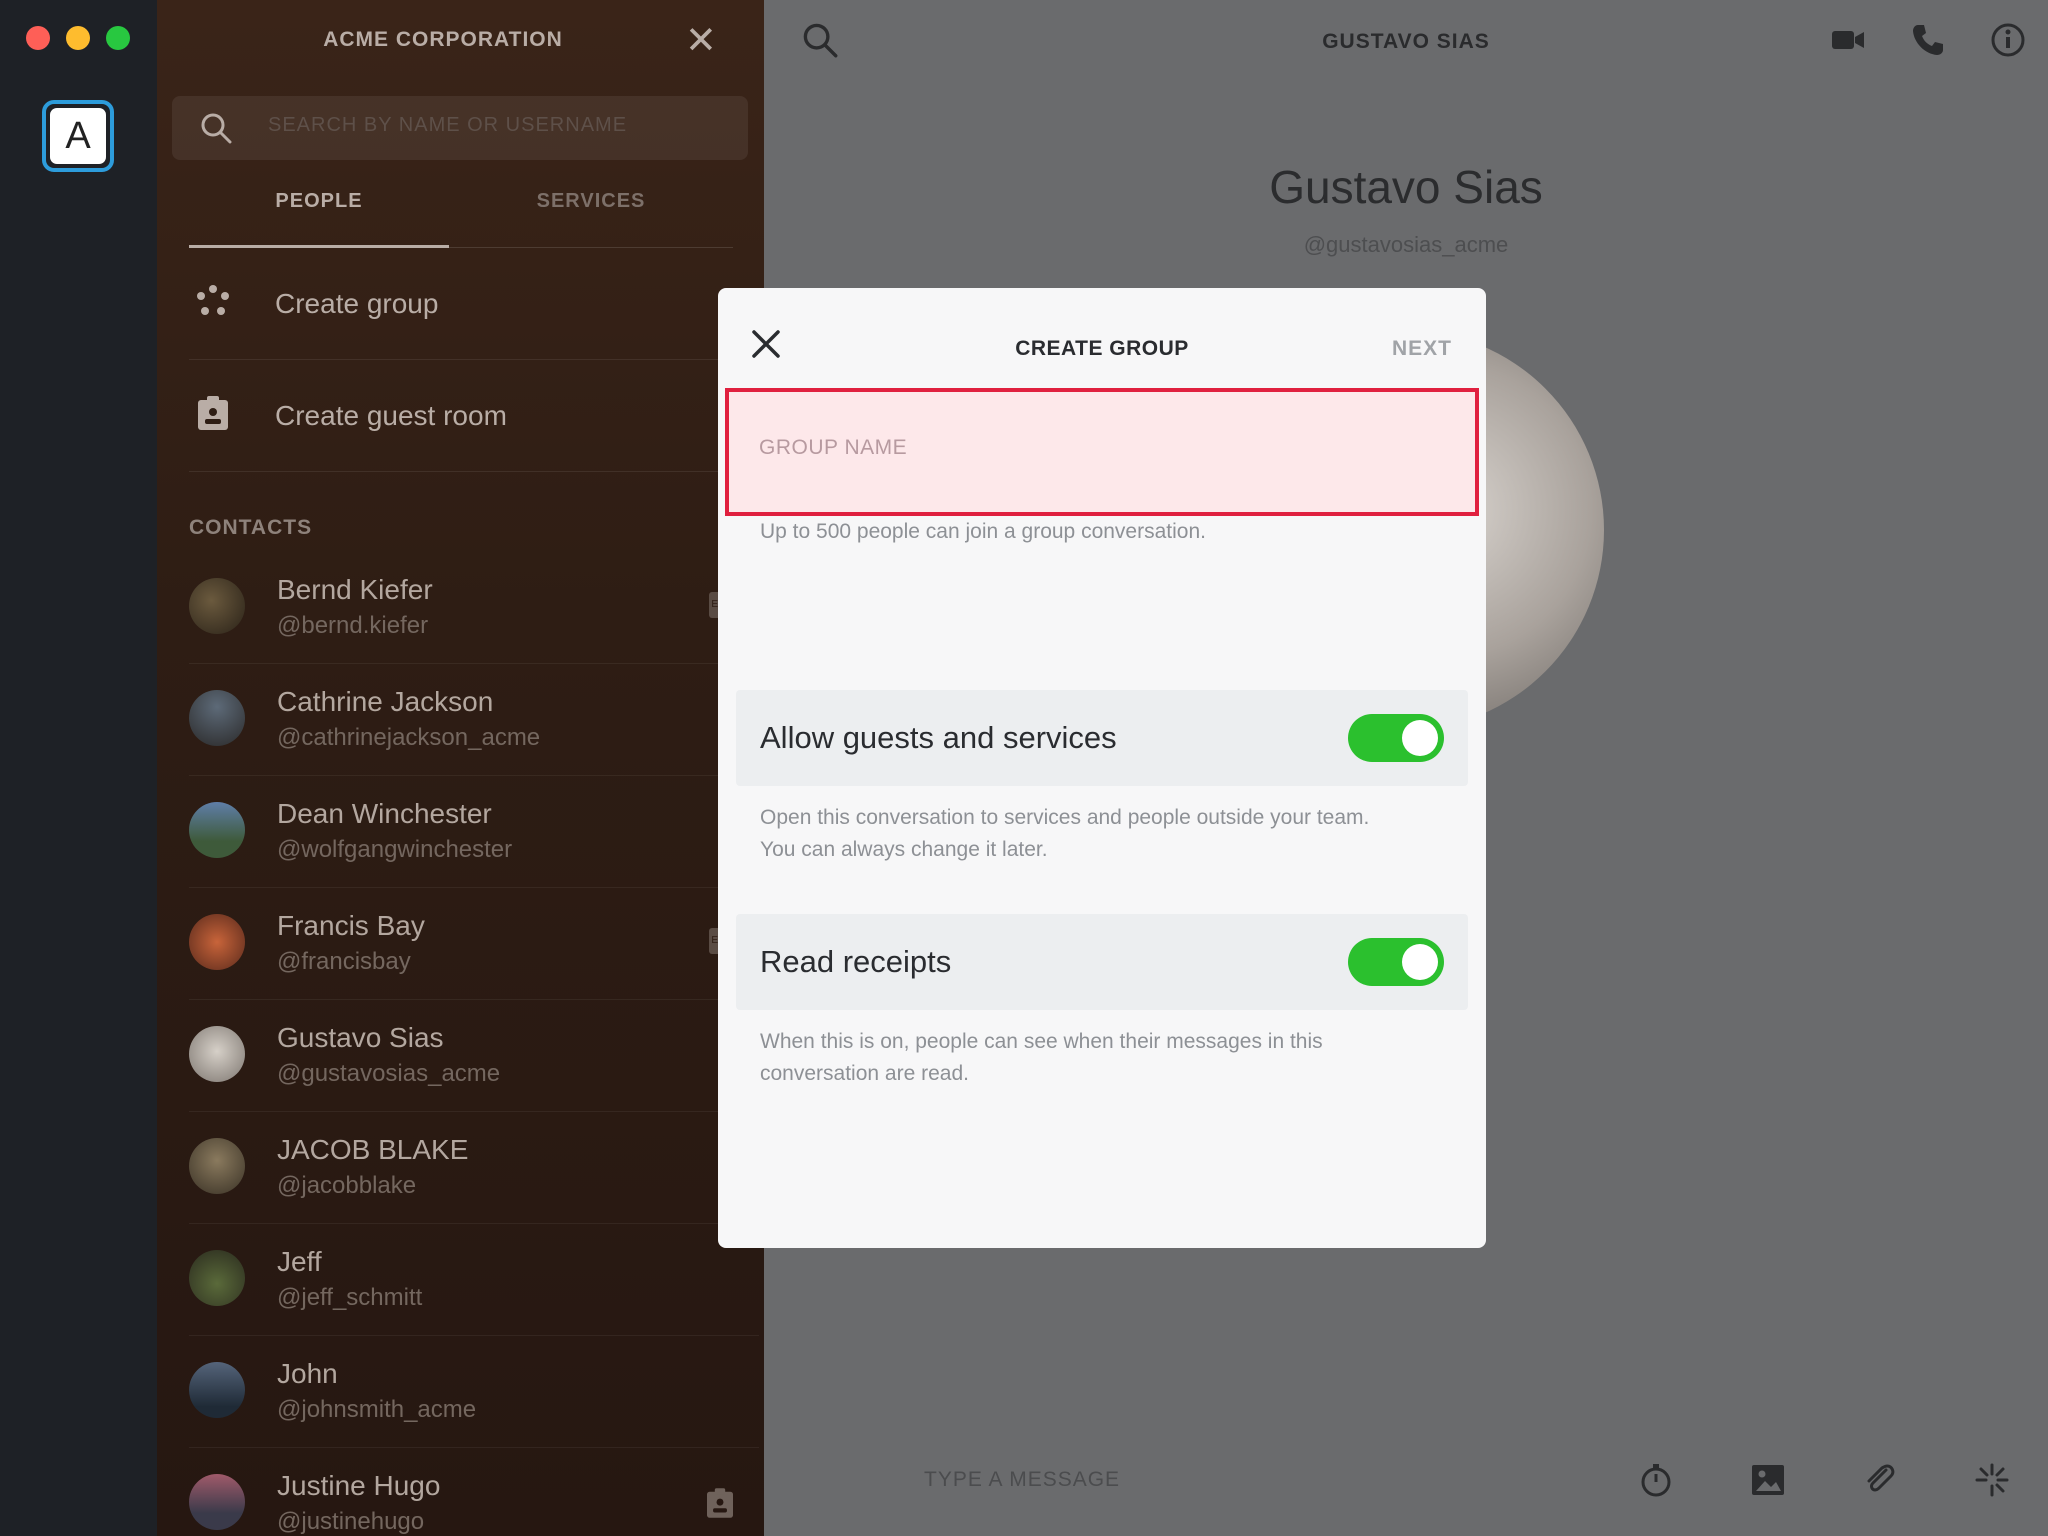  What do you see at coordinates (474, 1168) in the screenshot?
I see `contact-row: JACOB BLAKE @jacobblake` at bounding box center [474, 1168].